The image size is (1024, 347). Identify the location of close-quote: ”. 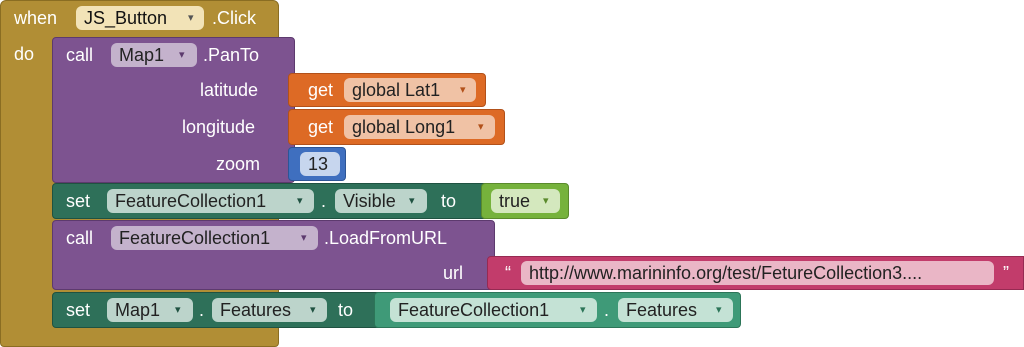
(1006, 273).